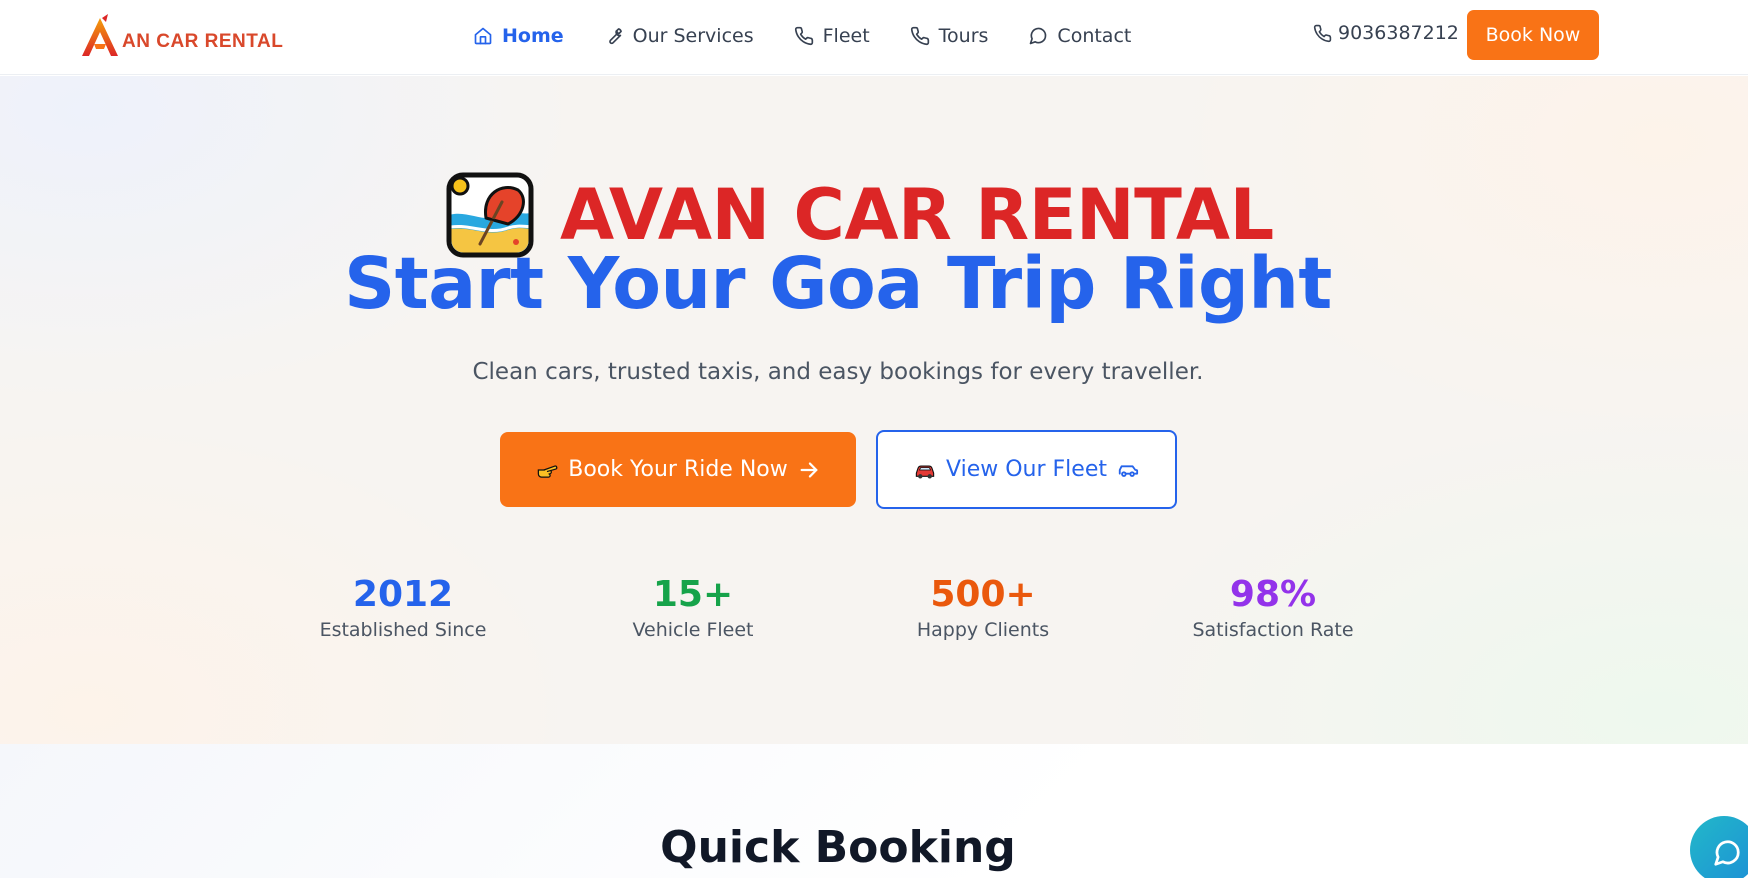  I want to click on nav-item-home: Home, so click(518, 36).